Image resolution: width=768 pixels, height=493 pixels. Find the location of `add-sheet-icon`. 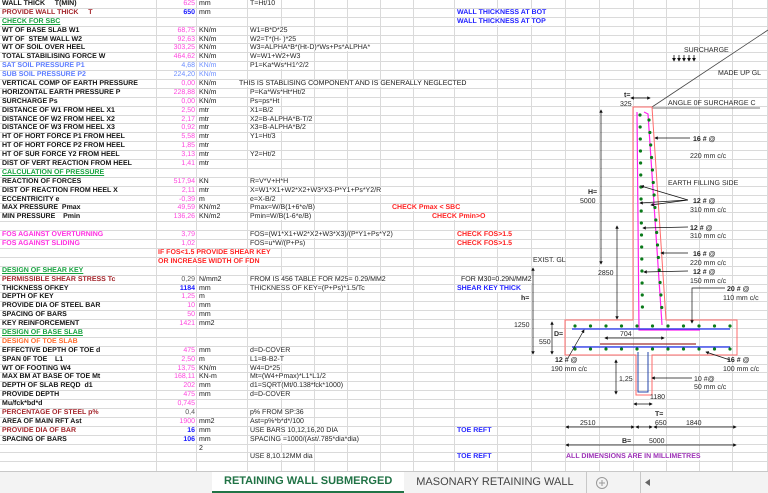

add-sheet-icon is located at coordinates (602, 482).